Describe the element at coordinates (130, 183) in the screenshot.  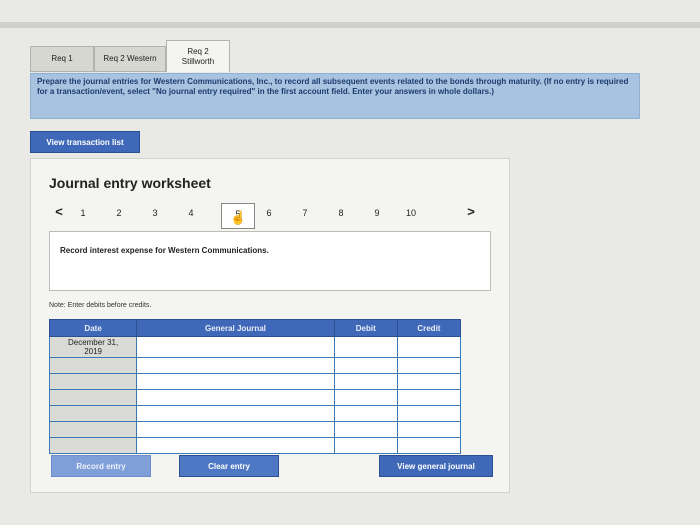
I see `worksheet-title: Journal entry worksheet` at that location.